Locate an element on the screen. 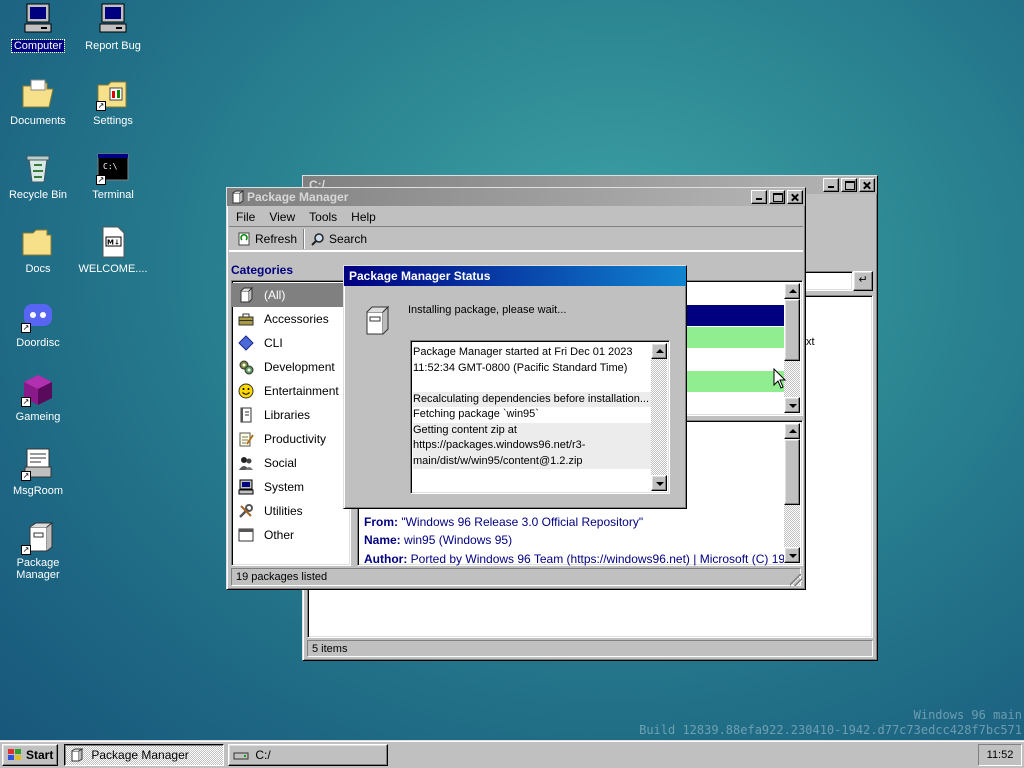 This screenshot has height=768, width=1024. category-other: Other is located at coordinates (291, 535).